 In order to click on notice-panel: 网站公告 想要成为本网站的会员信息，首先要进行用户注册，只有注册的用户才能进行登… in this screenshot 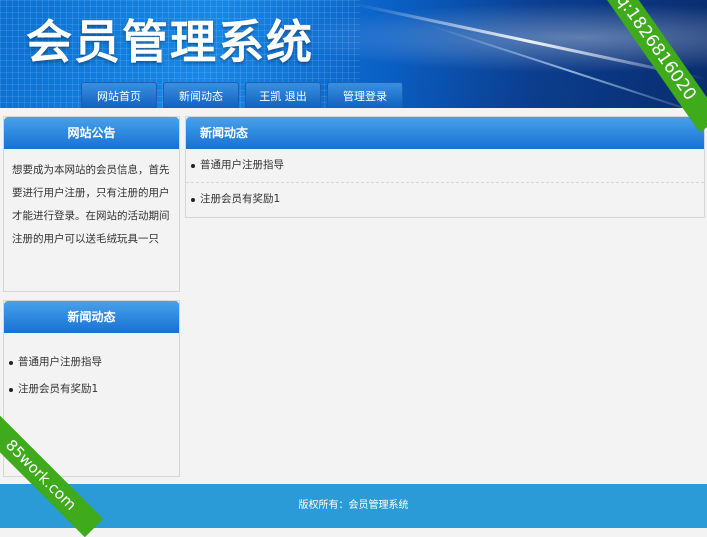, I will do `click(91, 204)`.